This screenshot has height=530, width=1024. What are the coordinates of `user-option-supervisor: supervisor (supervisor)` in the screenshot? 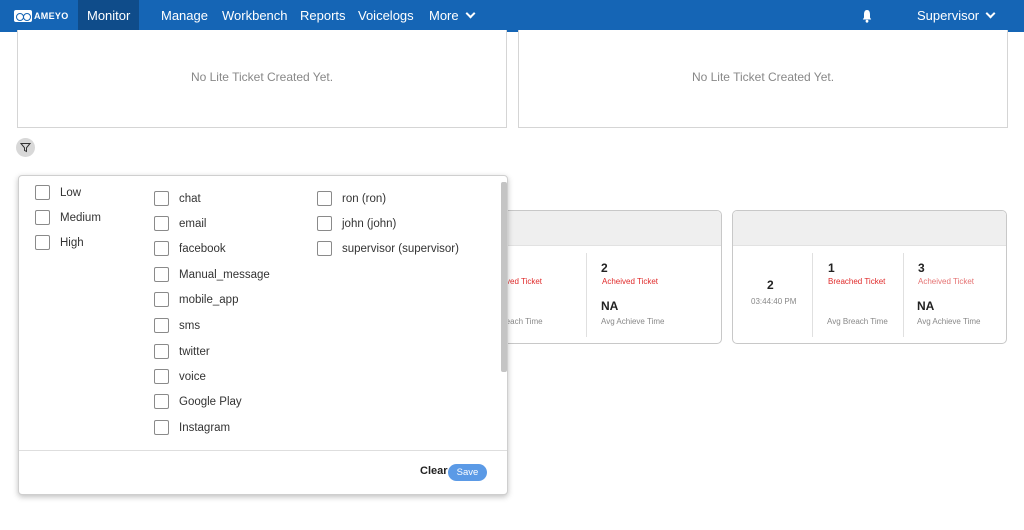 It's located at (388, 248).